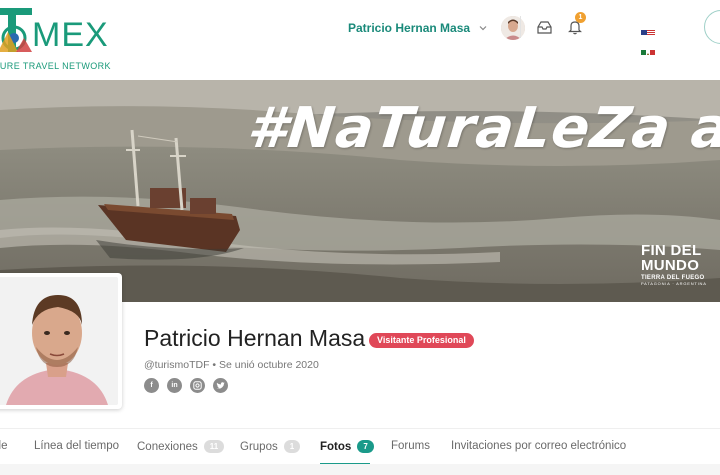 Image resolution: width=720 pixels, height=475 pixels. I want to click on profile-meta: @turismoTDF • Se unió octubre 2020, so click(231, 365).